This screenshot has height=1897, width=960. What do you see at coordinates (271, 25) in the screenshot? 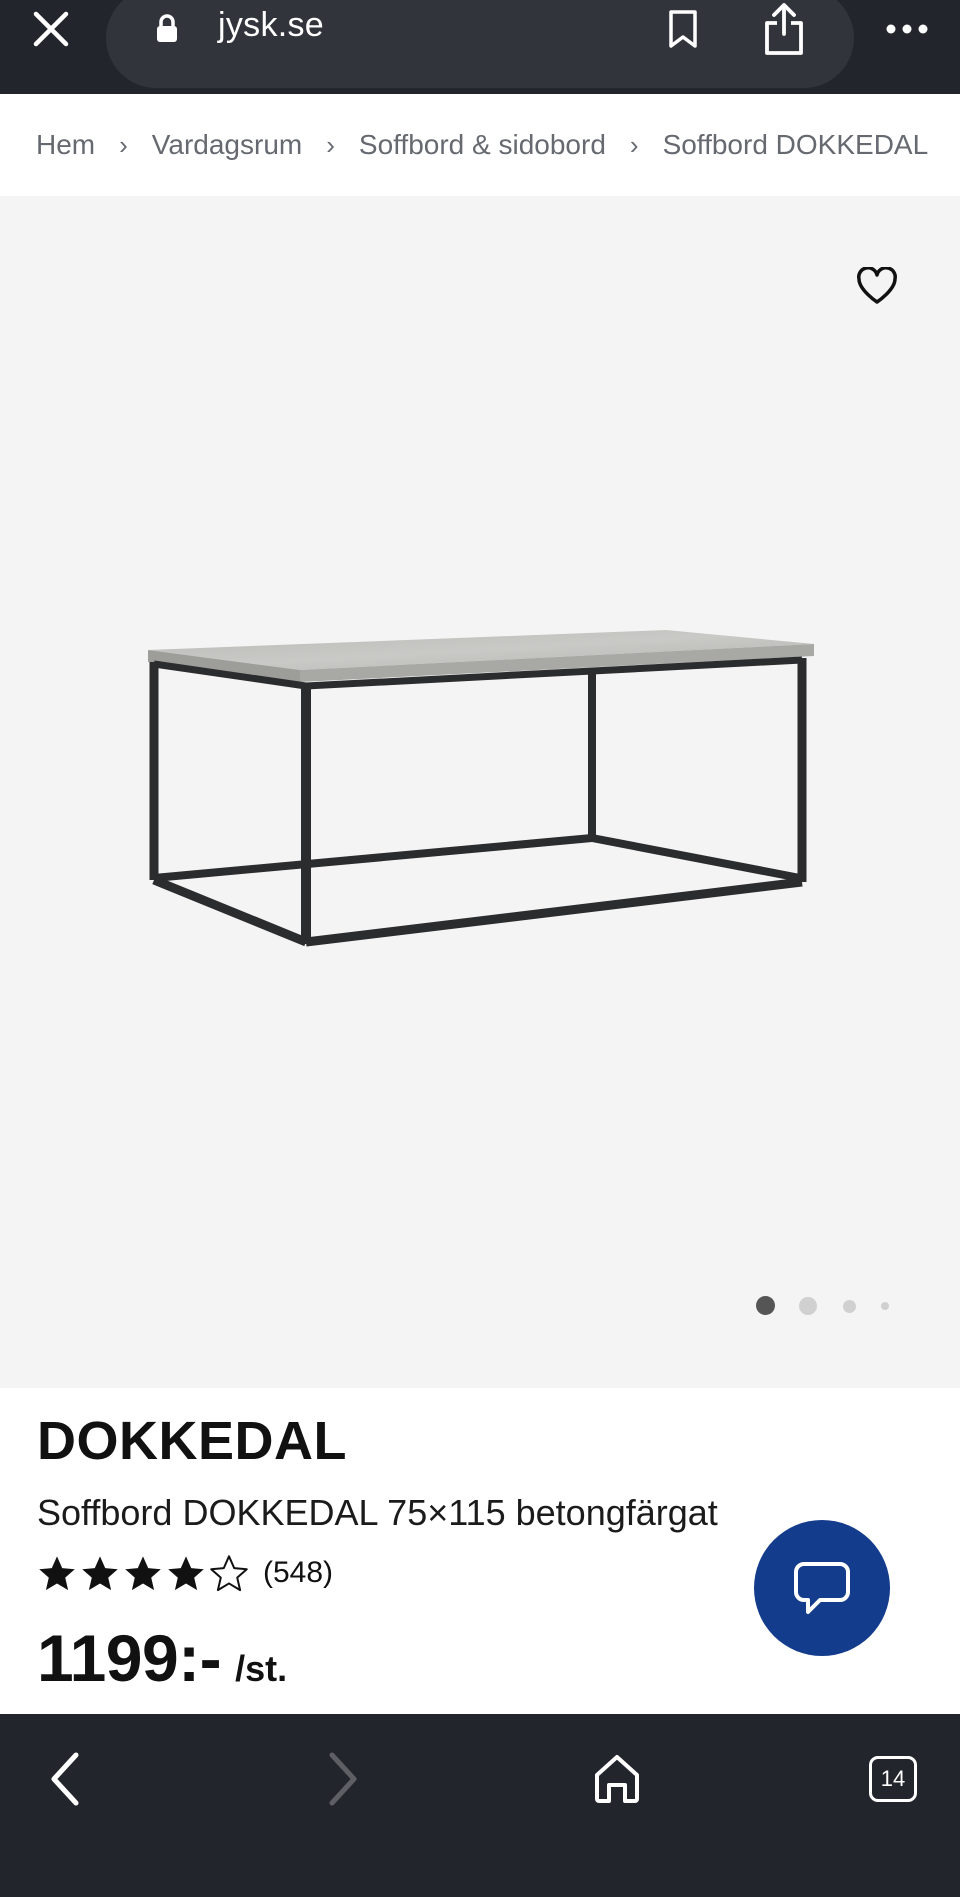
I see `url-text: jysk.se` at bounding box center [271, 25].